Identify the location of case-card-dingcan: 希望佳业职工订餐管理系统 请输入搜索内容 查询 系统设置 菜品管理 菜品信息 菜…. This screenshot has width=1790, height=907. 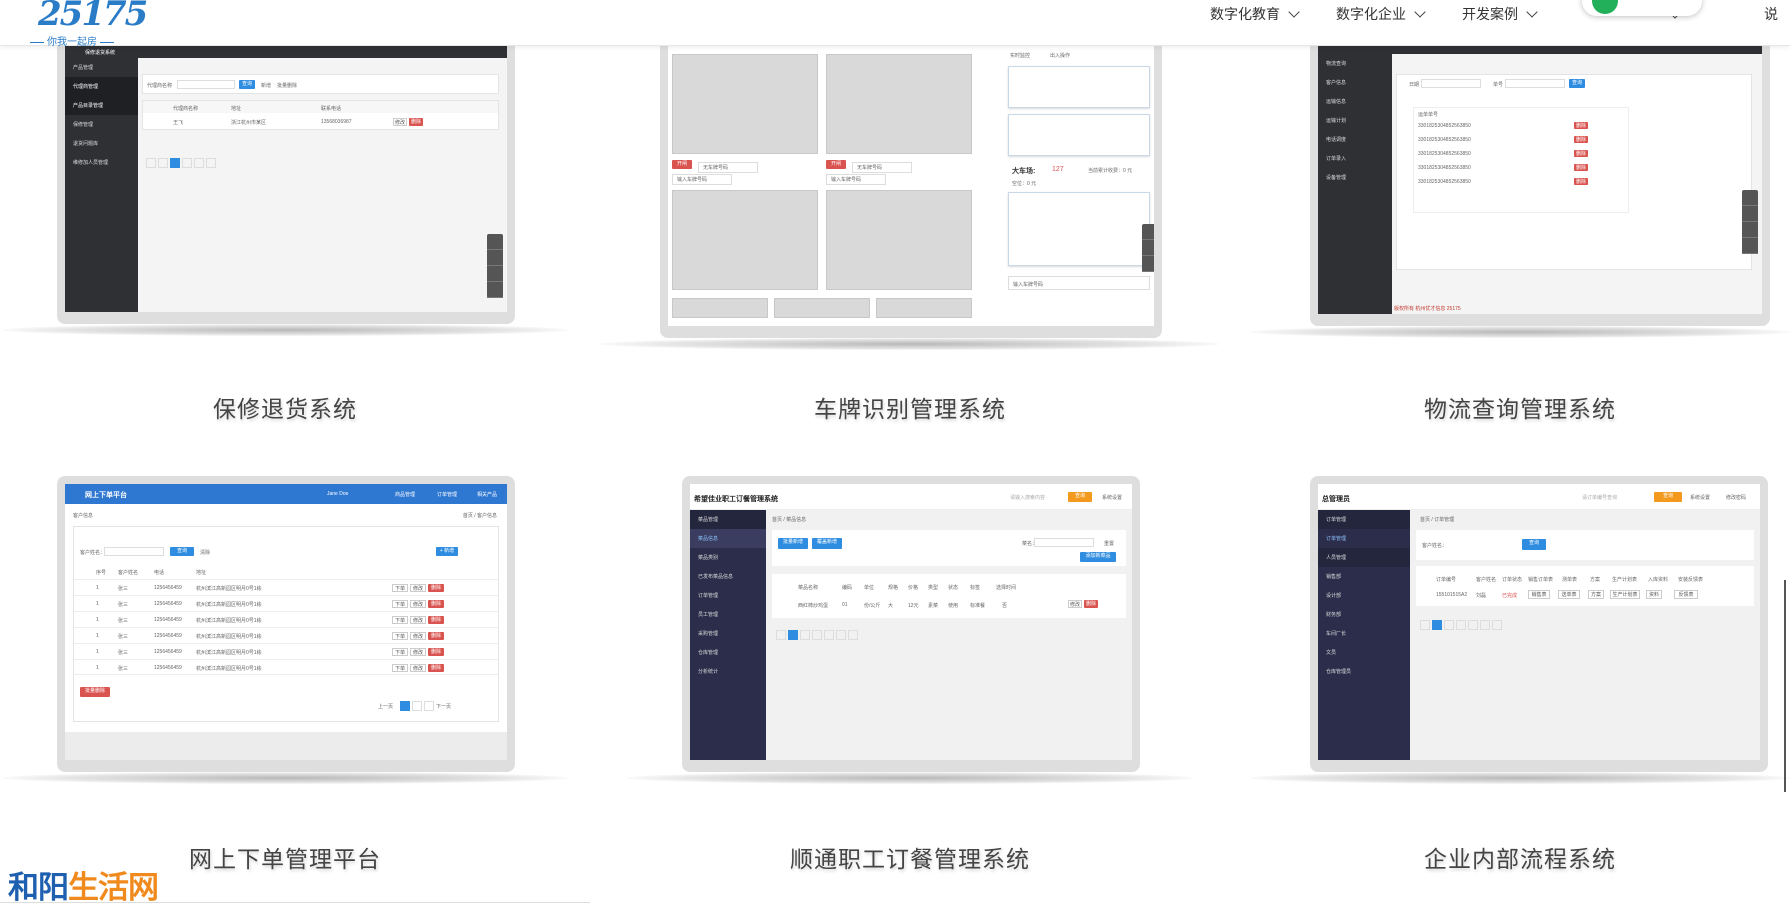
(910, 676).